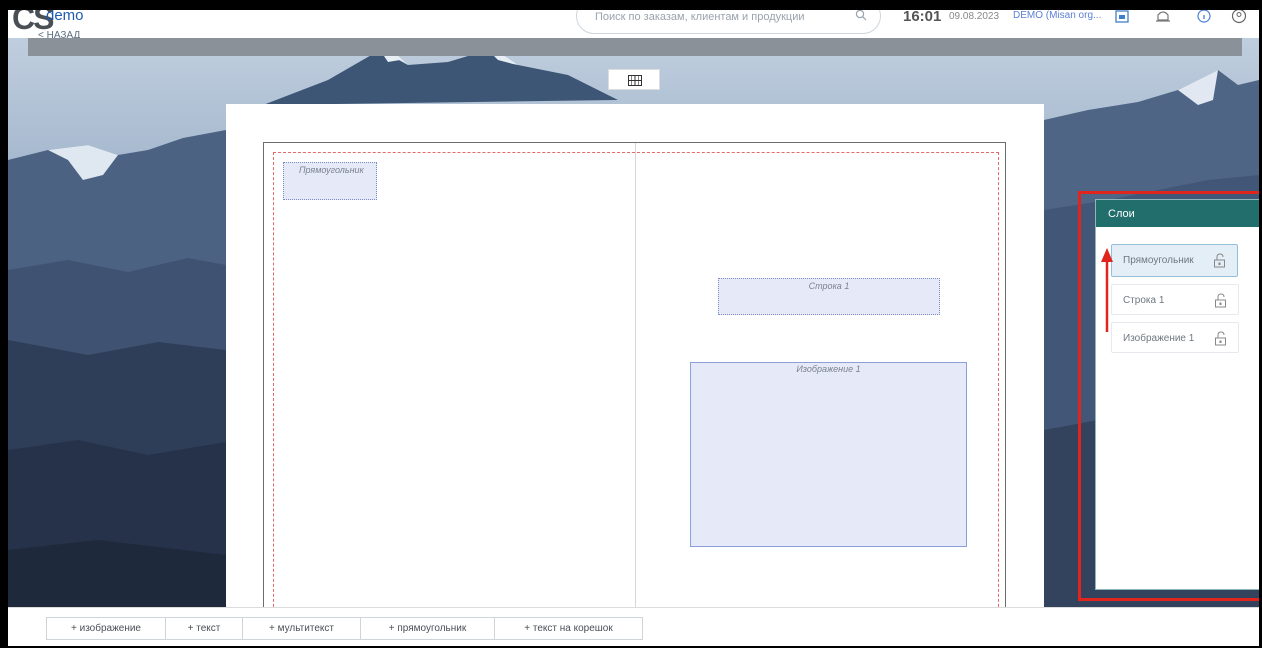 Image resolution: width=1262 pixels, height=648 pixels. Describe the element at coordinates (1239, 17) in the screenshot. I see `account-icon` at that location.